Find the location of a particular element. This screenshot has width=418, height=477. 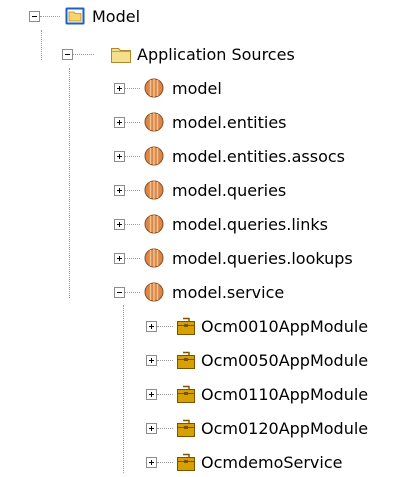

tree-node-model-project: Model is located at coordinates (209, 17).